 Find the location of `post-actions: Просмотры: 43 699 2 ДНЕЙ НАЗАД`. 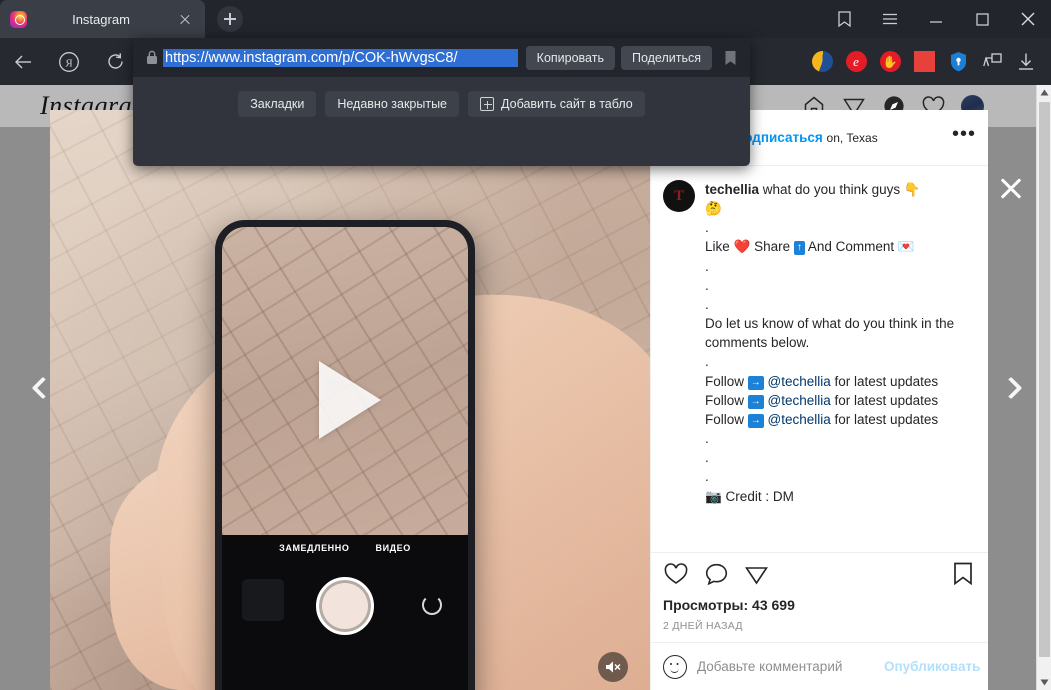

post-actions: Просмотры: 43 699 2 ДНЕЙ НАЗАД is located at coordinates (819, 597).